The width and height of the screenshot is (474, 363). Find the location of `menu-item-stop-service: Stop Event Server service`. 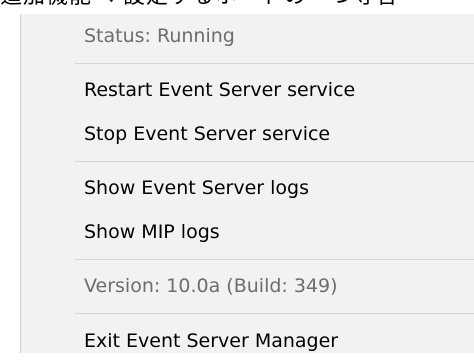

menu-item-stop-service: Stop Event Server service is located at coordinates (247, 134).